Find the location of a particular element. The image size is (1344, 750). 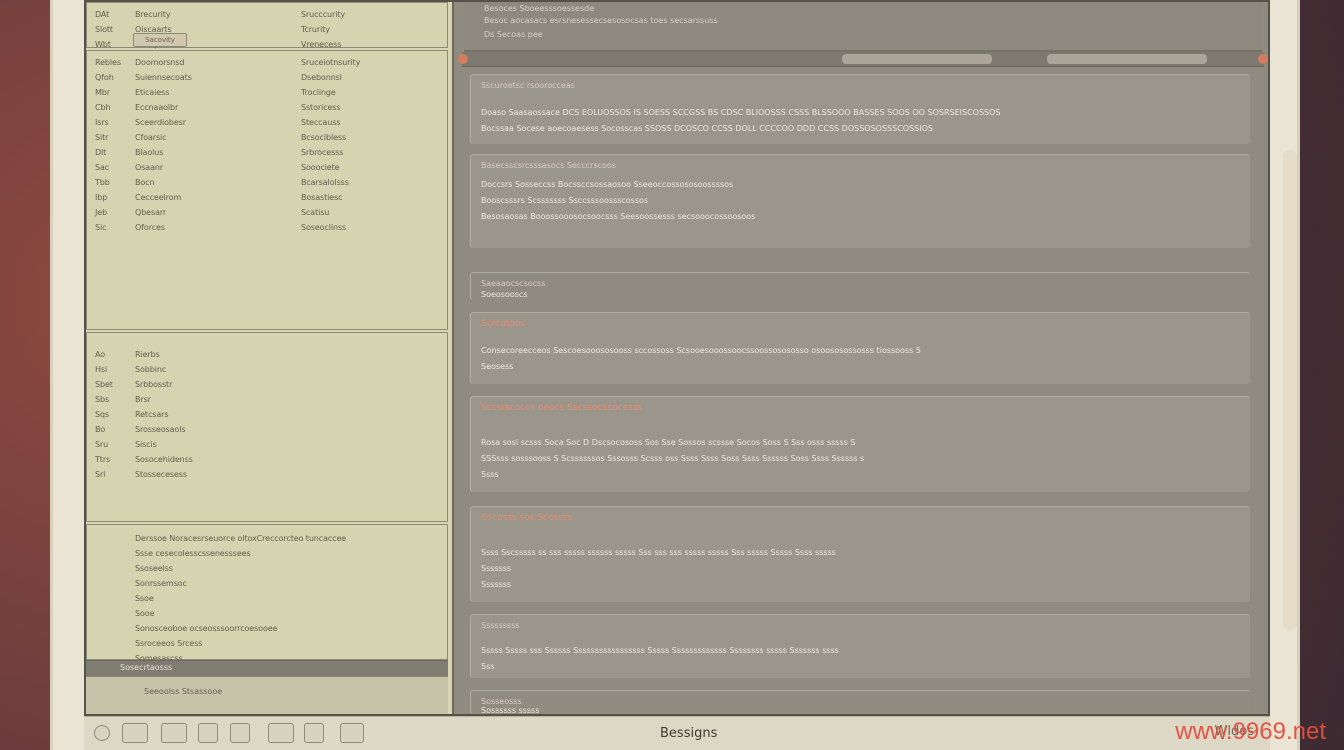

app-icon is located at coordinates (174, 733).